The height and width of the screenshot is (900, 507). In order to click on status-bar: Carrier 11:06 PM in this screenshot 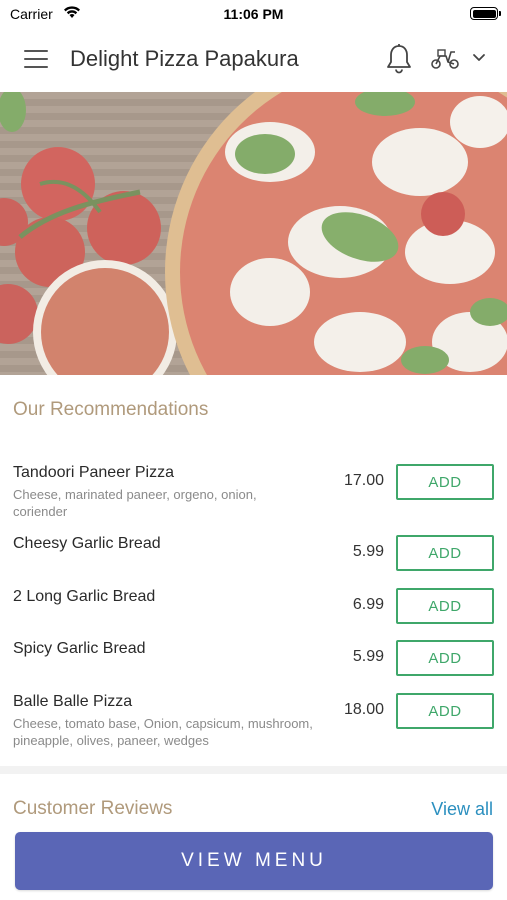, I will do `click(253, 14)`.